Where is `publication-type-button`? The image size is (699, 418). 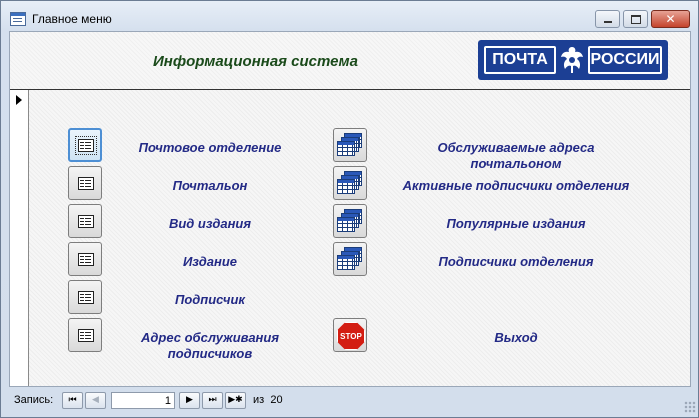 publication-type-button is located at coordinates (85, 221).